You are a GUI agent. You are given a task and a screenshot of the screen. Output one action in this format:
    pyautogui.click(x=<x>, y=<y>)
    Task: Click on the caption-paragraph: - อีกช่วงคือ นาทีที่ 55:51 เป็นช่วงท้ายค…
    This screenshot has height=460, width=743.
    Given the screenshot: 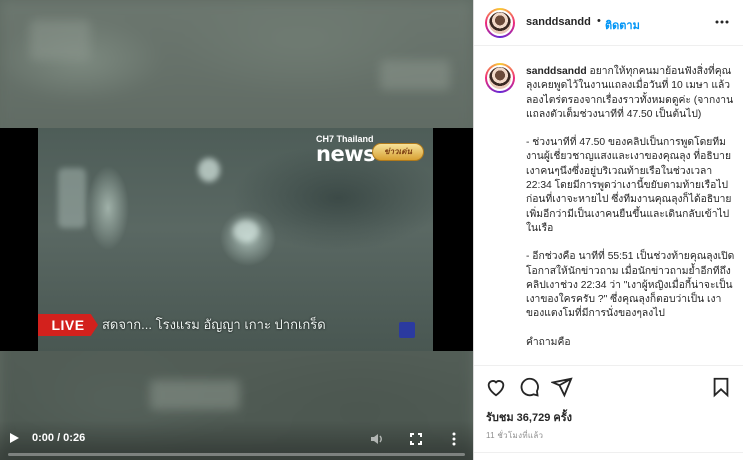 What is the action you would take?
    pyautogui.click(x=630, y=285)
    